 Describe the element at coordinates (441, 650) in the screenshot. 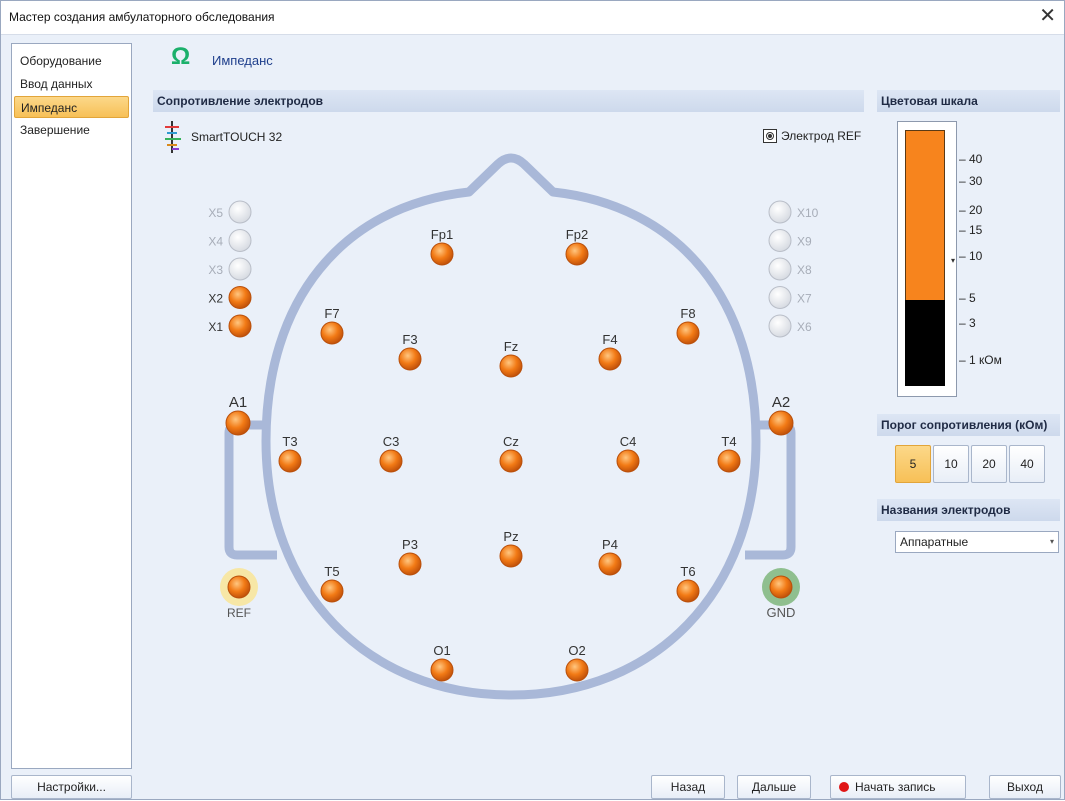

I see `electrode-label-o1: O1` at that location.